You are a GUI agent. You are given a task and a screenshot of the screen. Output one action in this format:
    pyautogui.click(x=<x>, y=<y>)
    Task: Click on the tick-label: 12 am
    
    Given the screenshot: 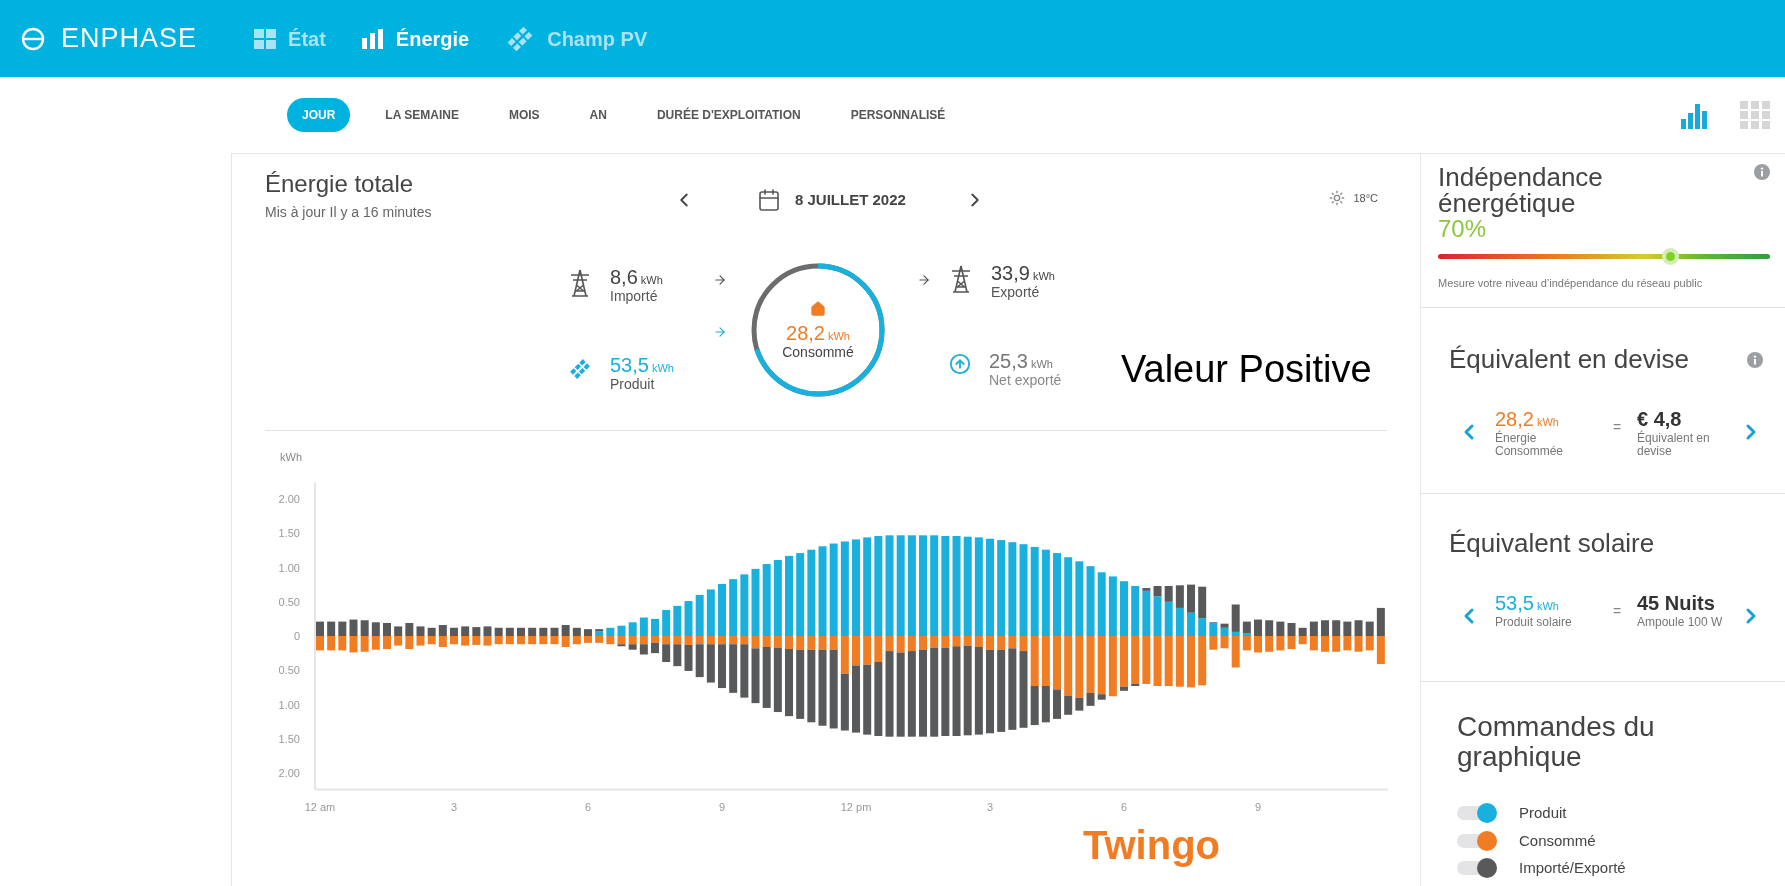 What is the action you would take?
    pyautogui.click(x=320, y=807)
    